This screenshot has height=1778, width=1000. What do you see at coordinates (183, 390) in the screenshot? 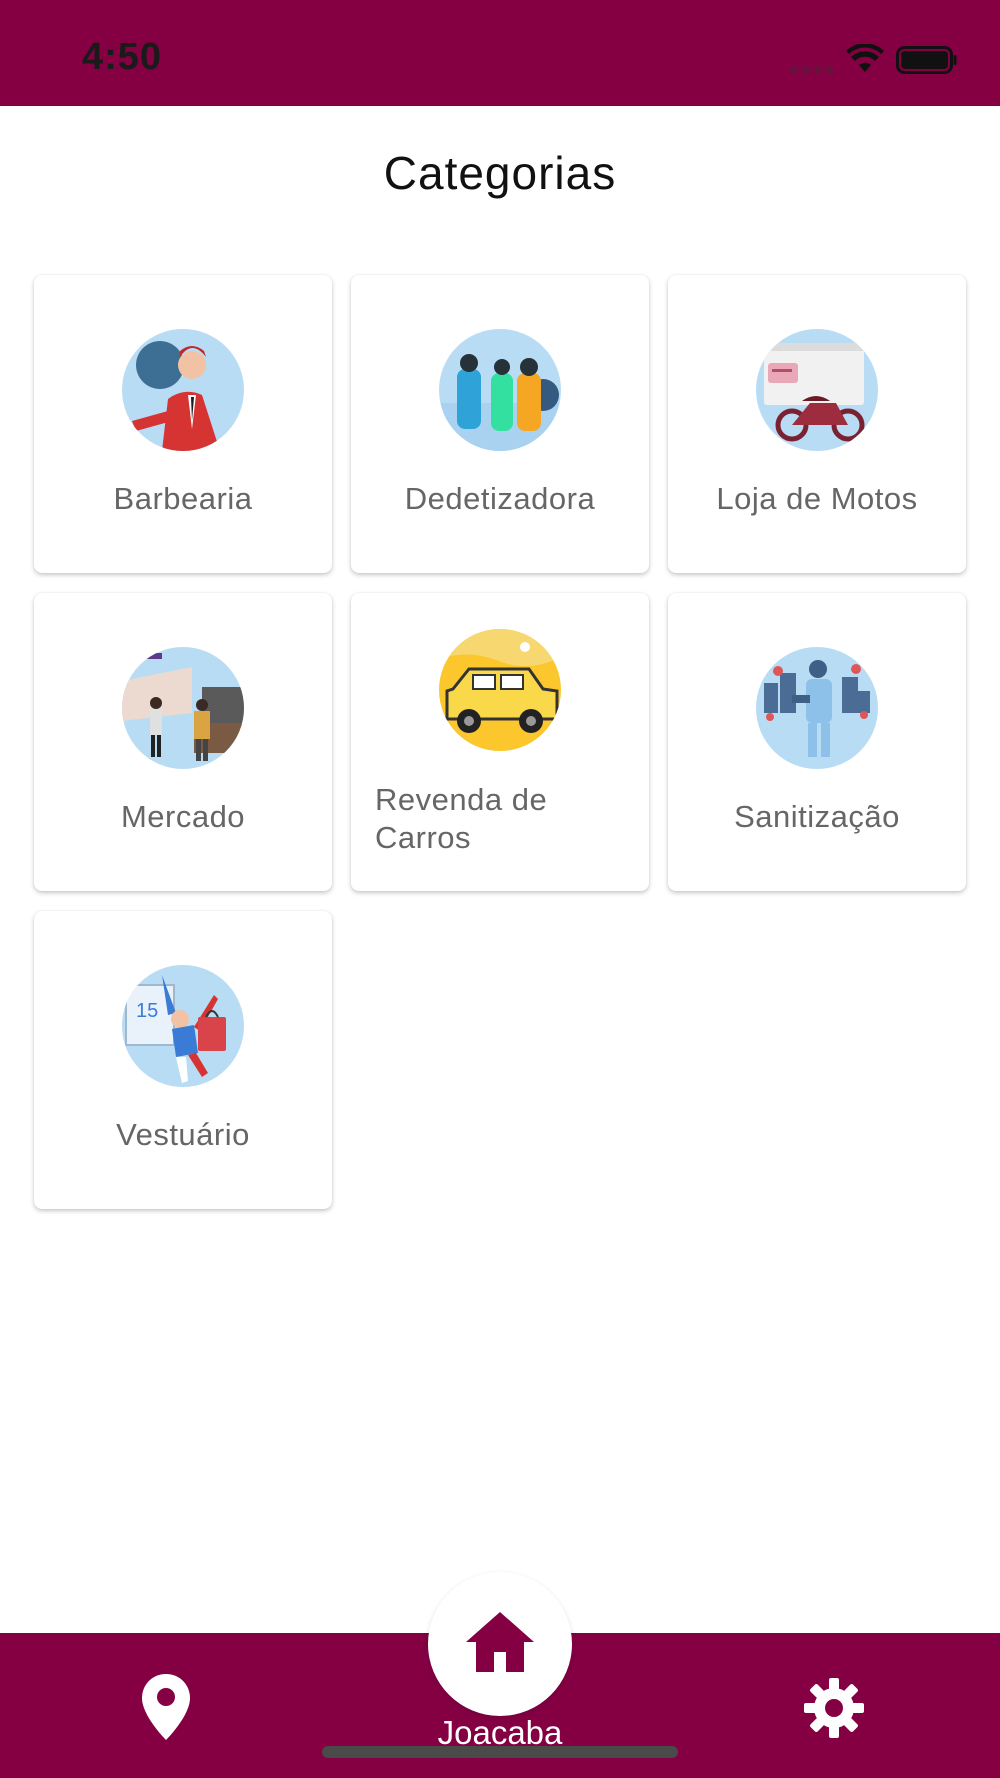
I see `barber-illustration-icon` at bounding box center [183, 390].